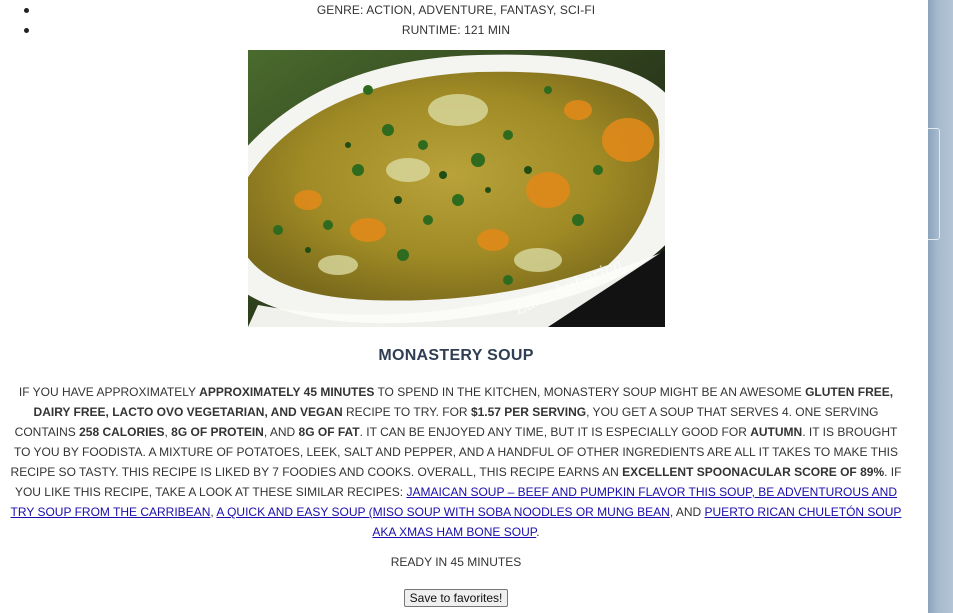 The height and width of the screenshot is (613, 953). I want to click on ready-time: READY IN 45 MINUTES, so click(456, 562).